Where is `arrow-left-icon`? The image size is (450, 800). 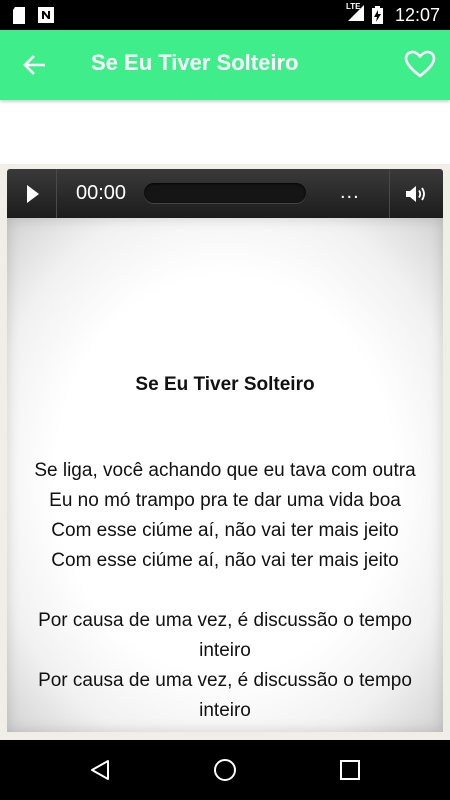
arrow-left-icon is located at coordinates (34, 65).